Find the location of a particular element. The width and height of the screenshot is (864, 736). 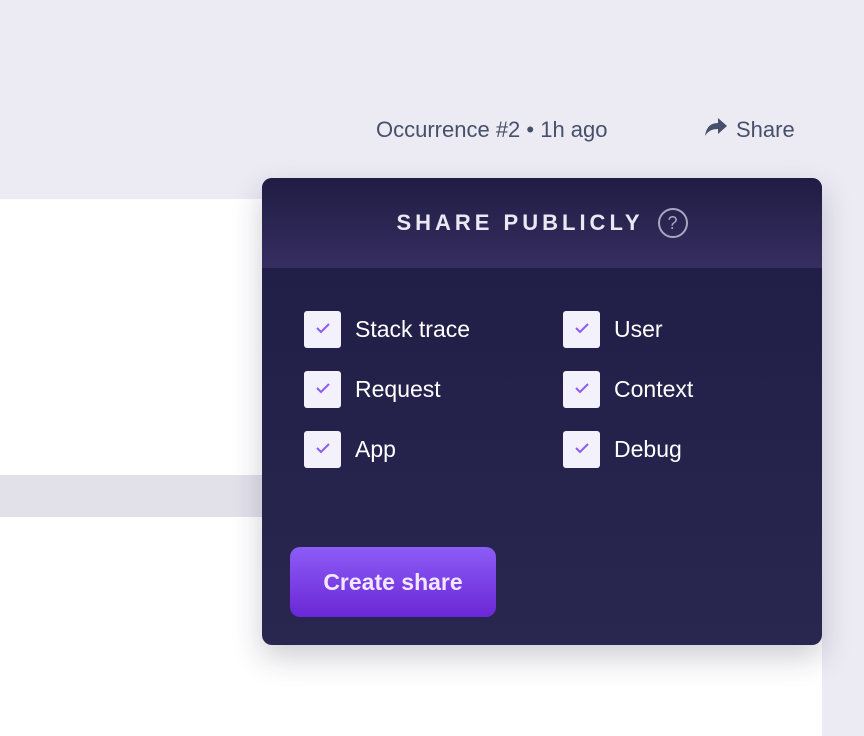

option-label: Context is located at coordinates (654, 389).